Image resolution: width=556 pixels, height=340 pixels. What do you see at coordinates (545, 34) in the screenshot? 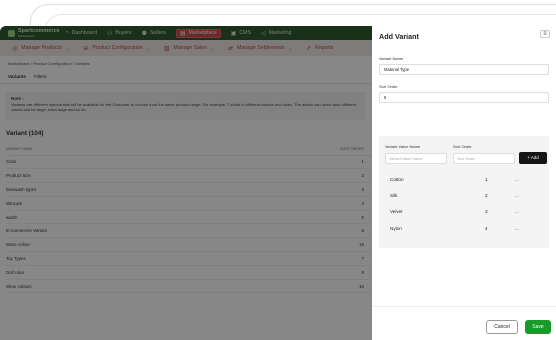
I see `close-icon: ≡` at bounding box center [545, 34].